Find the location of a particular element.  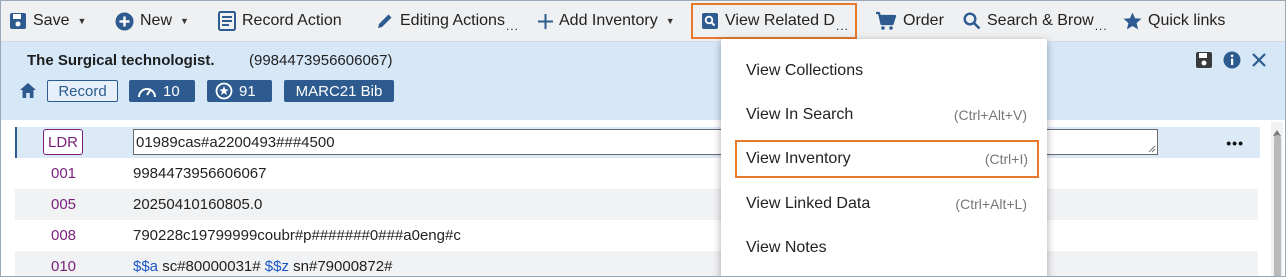

order-button: Order is located at coordinates (911, 21).